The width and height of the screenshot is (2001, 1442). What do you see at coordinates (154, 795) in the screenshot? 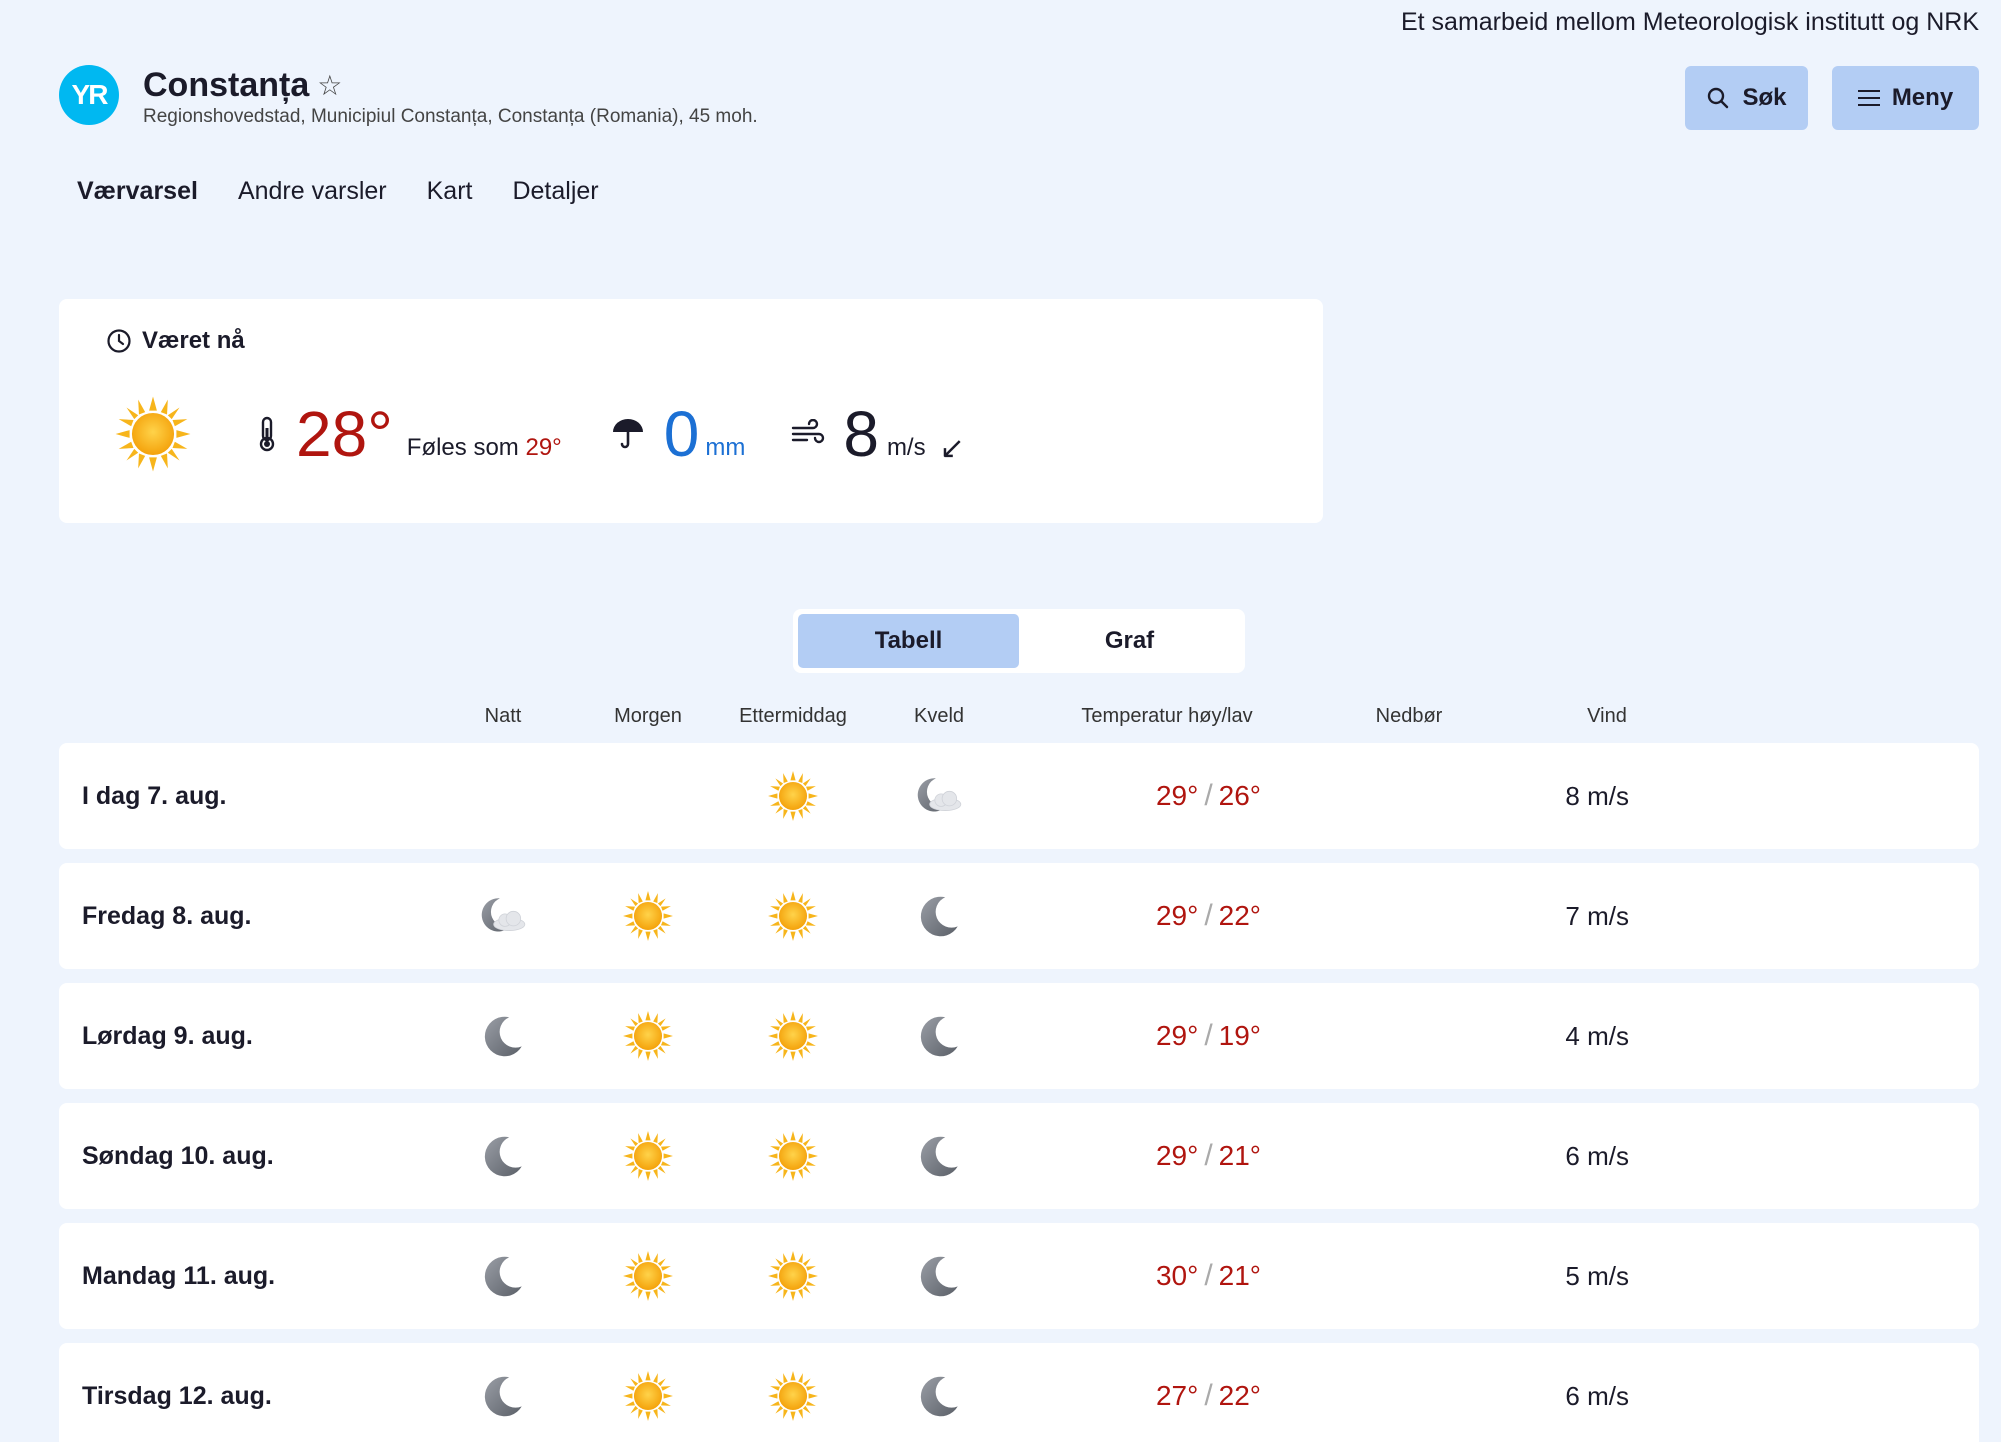
I see `day-label: I dag 7. aug.` at bounding box center [154, 795].